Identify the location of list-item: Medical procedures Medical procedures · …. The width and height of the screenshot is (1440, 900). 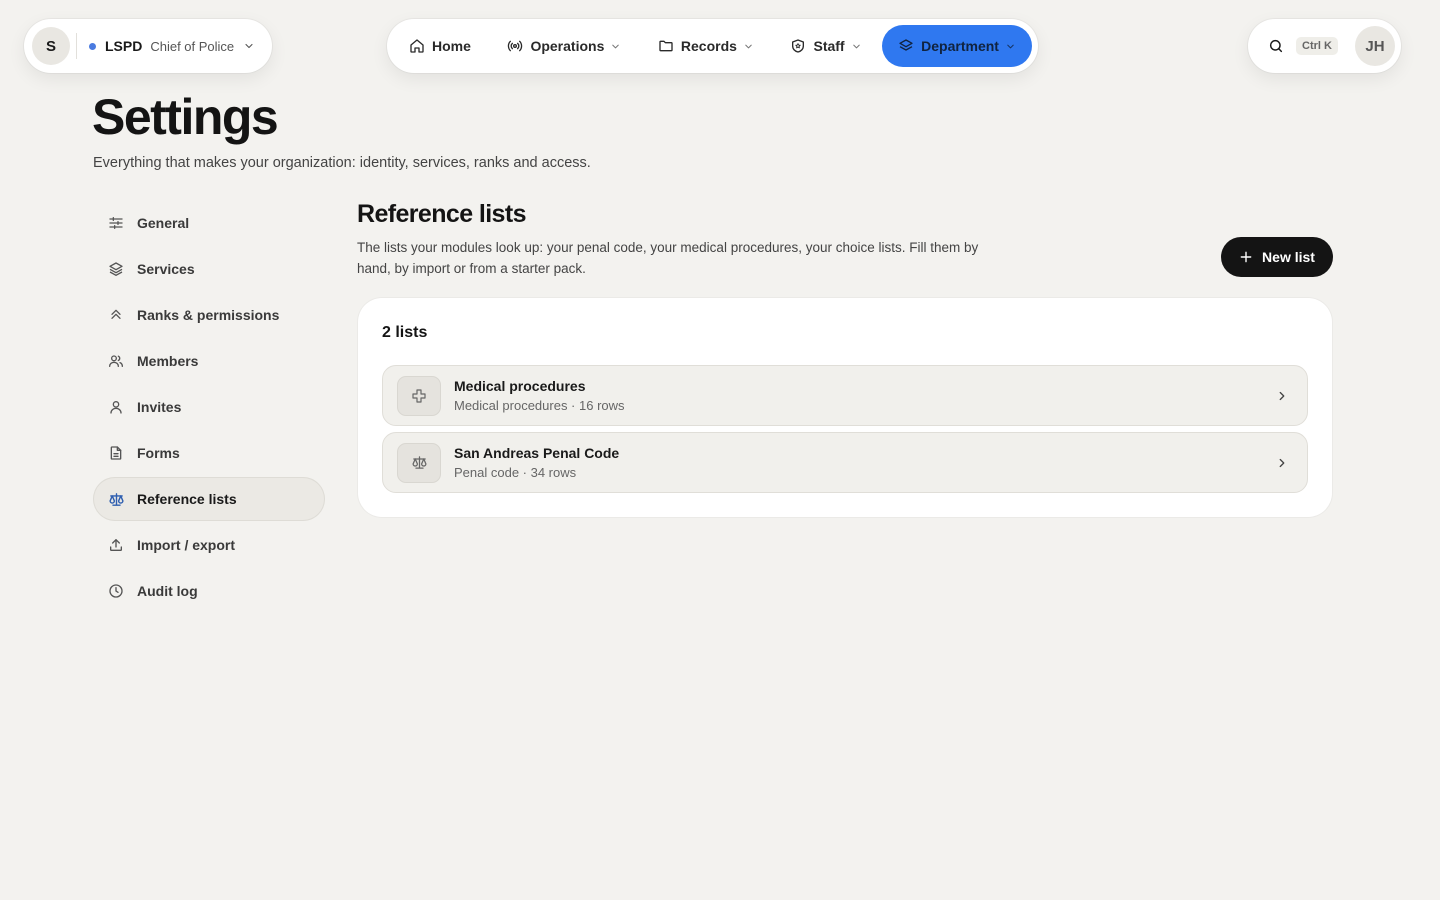
(845, 395).